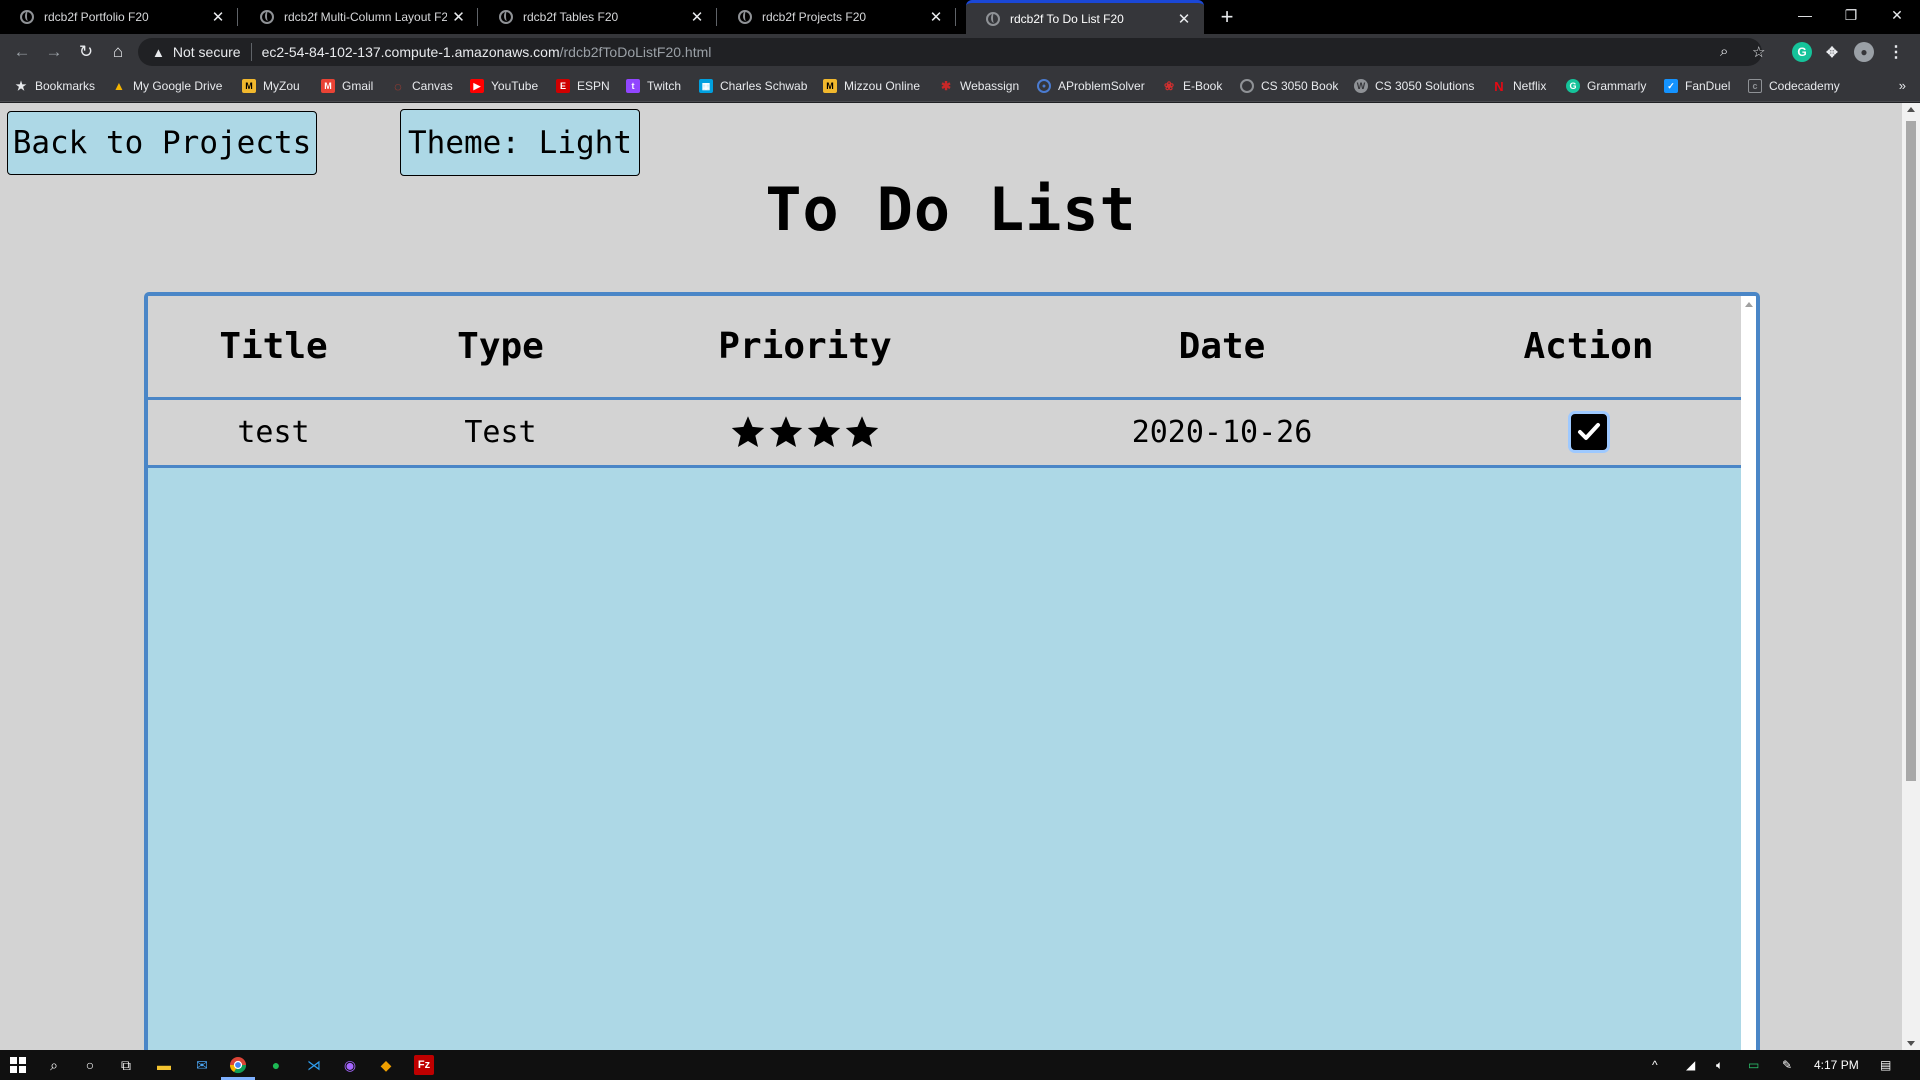  What do you see at coordinates (1361, 86) in the screenshot?
I see `wordpress-icon: W` at bounding box center [1361, 86].